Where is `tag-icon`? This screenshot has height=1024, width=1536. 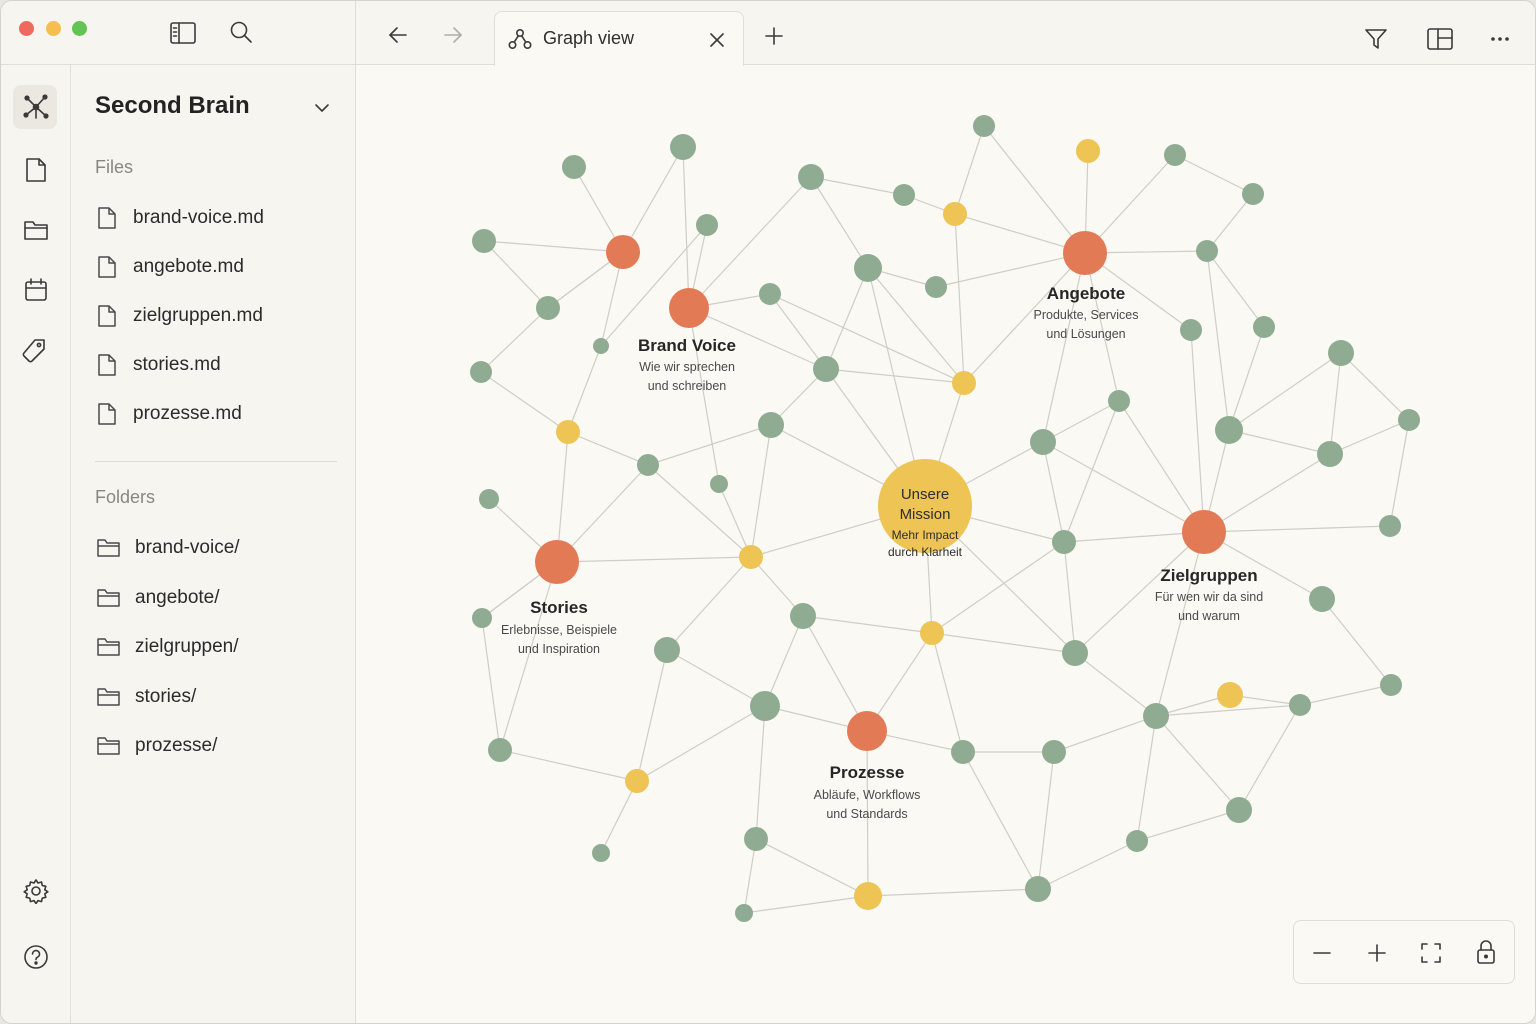 tag-icon is located at coordinates (34, 351).